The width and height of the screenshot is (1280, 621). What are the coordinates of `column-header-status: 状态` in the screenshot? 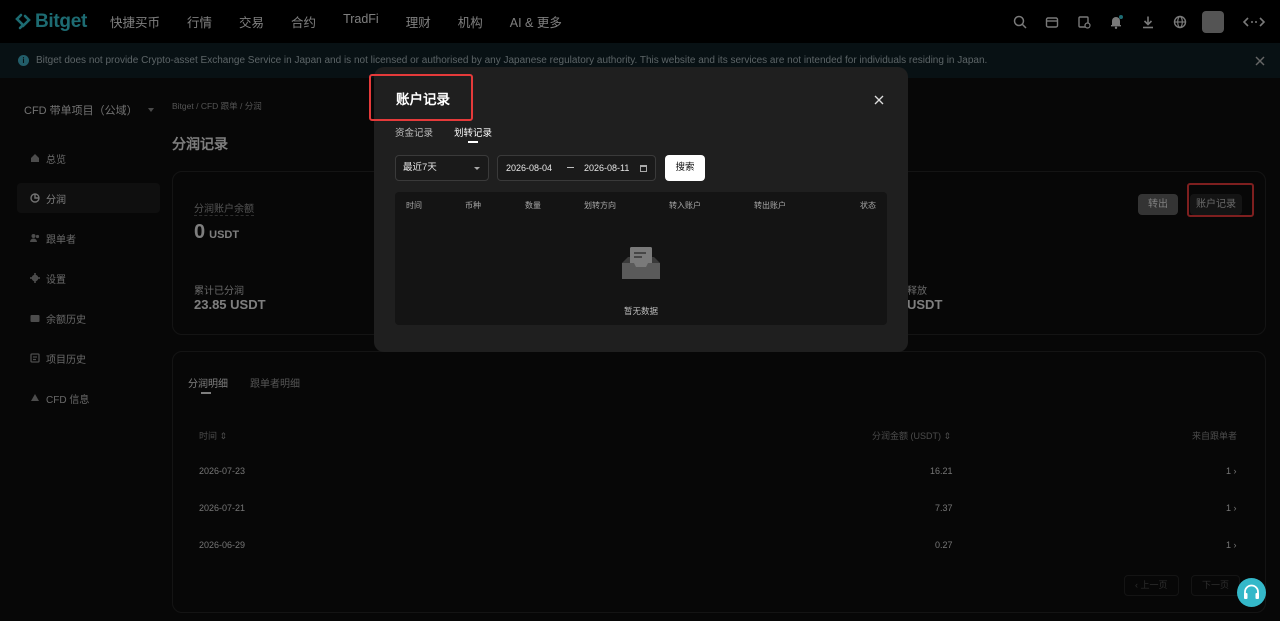 It's located at (868, 205).